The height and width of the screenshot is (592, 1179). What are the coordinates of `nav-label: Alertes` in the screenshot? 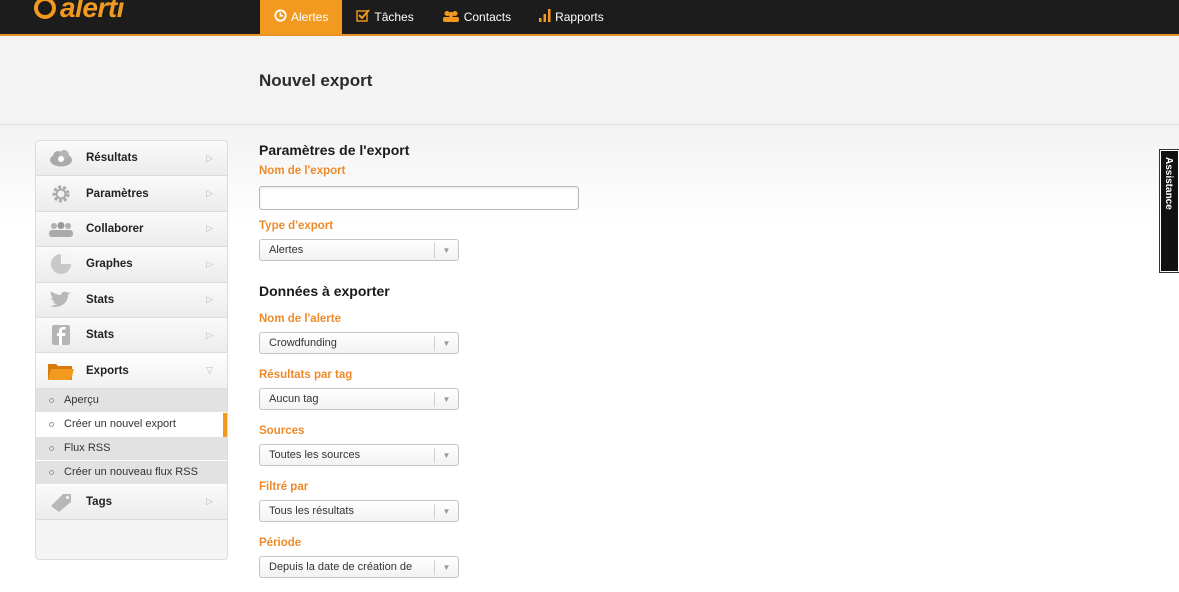 It's located at (310, 17).